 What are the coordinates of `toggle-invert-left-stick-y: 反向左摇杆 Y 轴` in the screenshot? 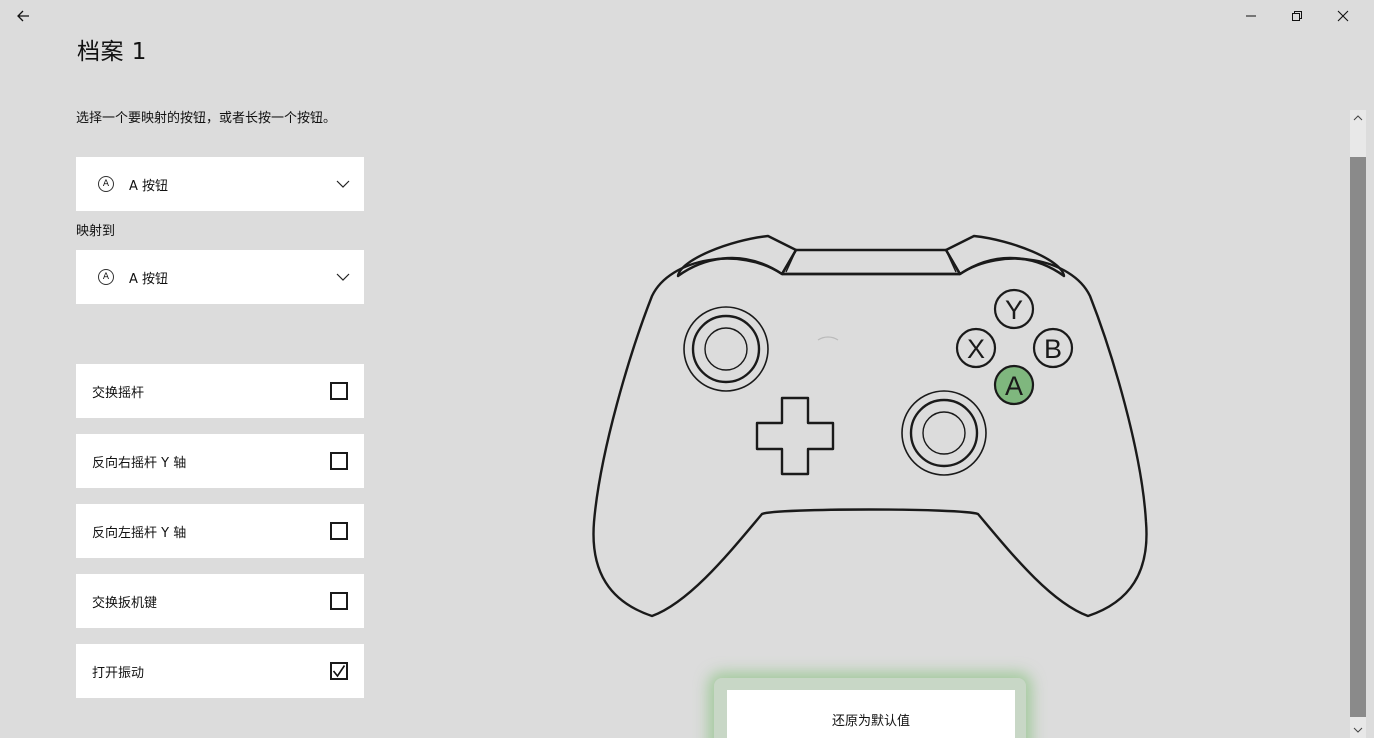 It's located at (220, 531).